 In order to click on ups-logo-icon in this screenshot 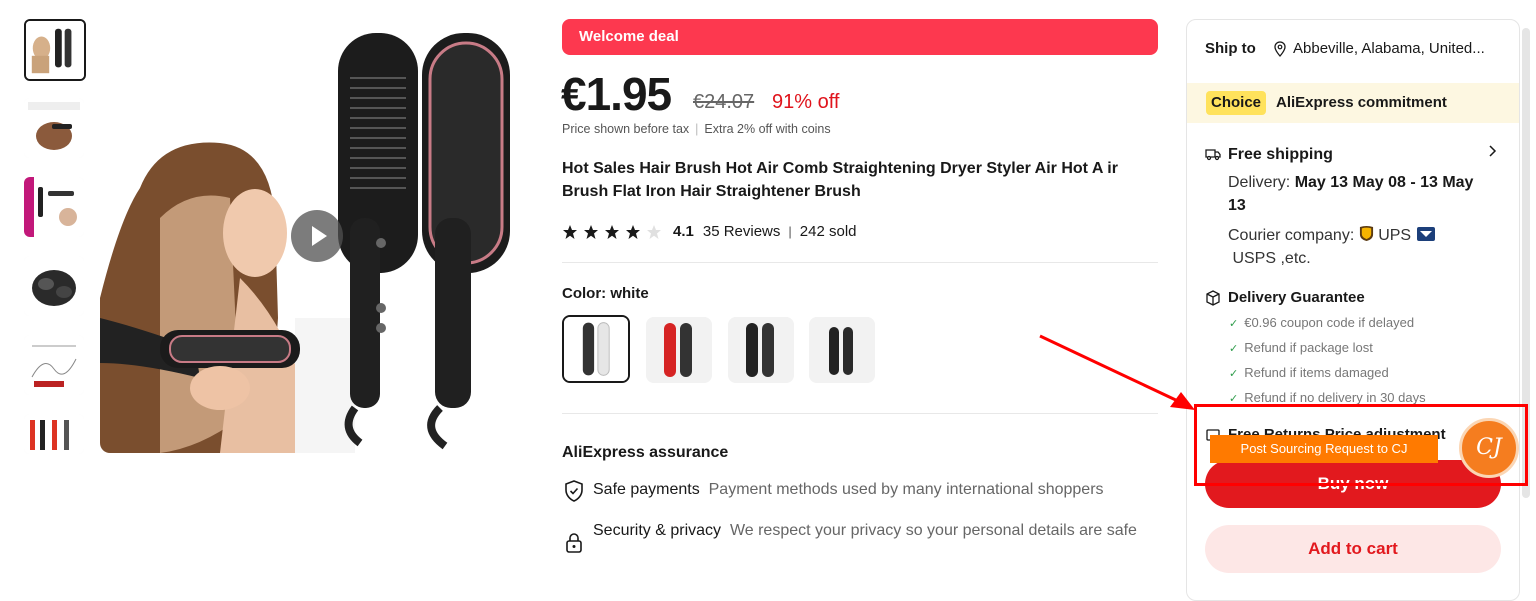, I will do `click(1366, 233)`.